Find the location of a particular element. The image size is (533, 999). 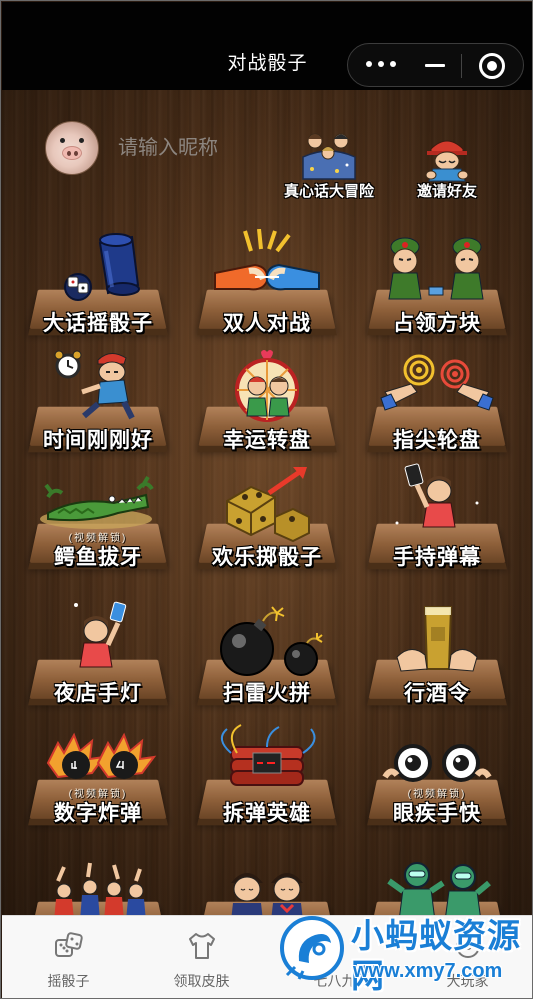

watermark-logo is located at coordinates (312, 948).